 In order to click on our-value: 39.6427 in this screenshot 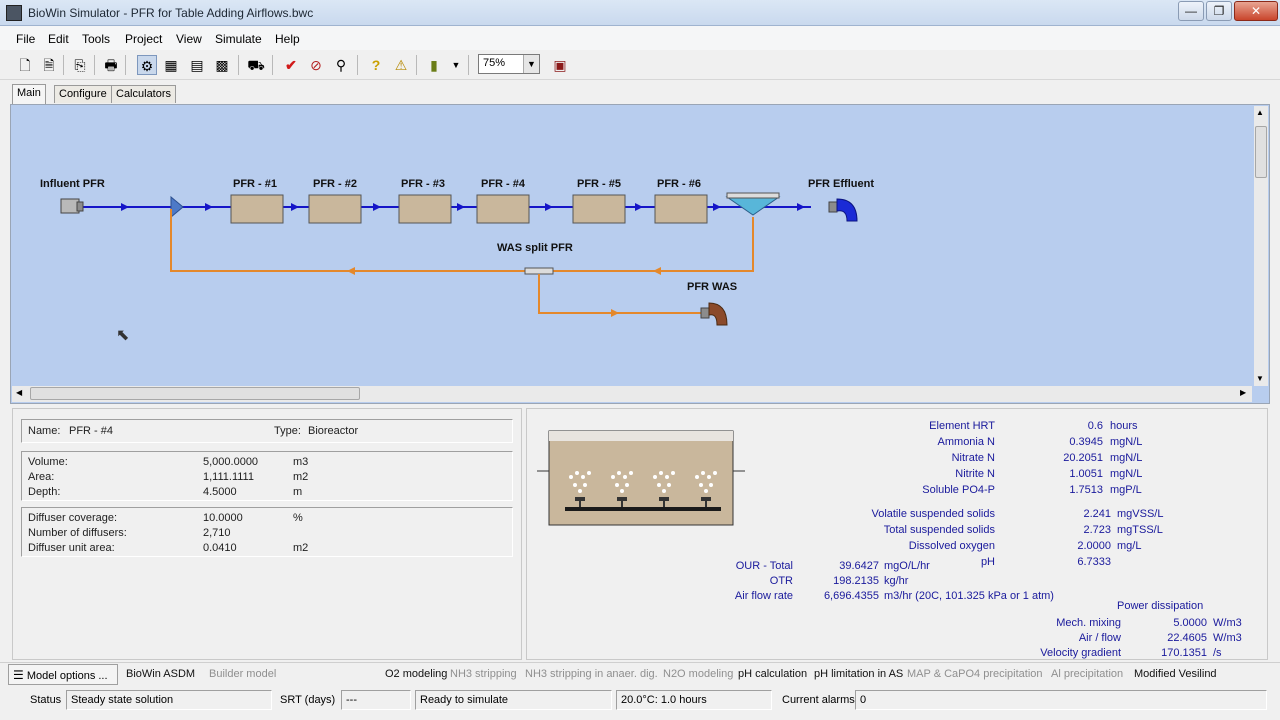, I will do `click(859, 566)`.